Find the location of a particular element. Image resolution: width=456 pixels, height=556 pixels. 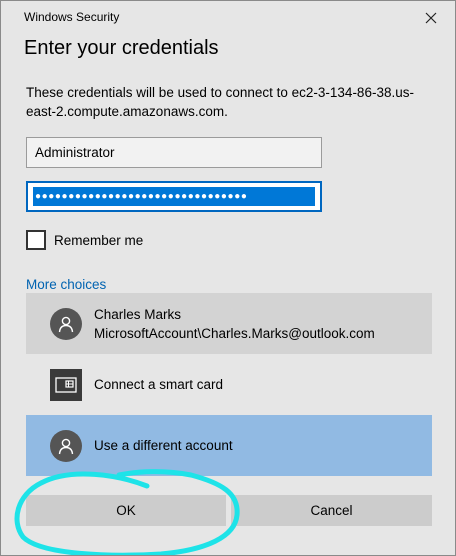

close-icon is located at coordinates (431, 18).